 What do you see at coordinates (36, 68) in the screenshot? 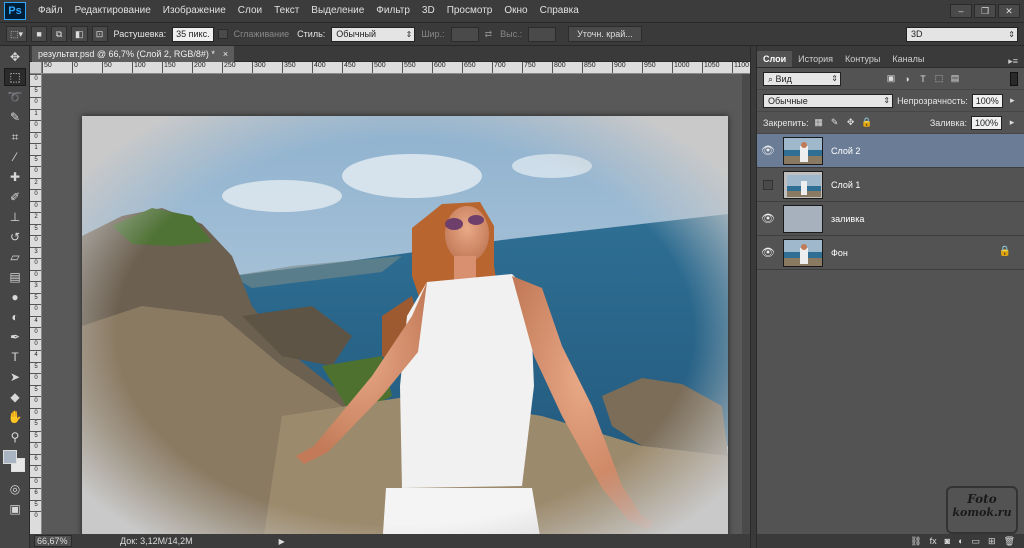
I see `ruler-corner` at bounding box center [36, 68].